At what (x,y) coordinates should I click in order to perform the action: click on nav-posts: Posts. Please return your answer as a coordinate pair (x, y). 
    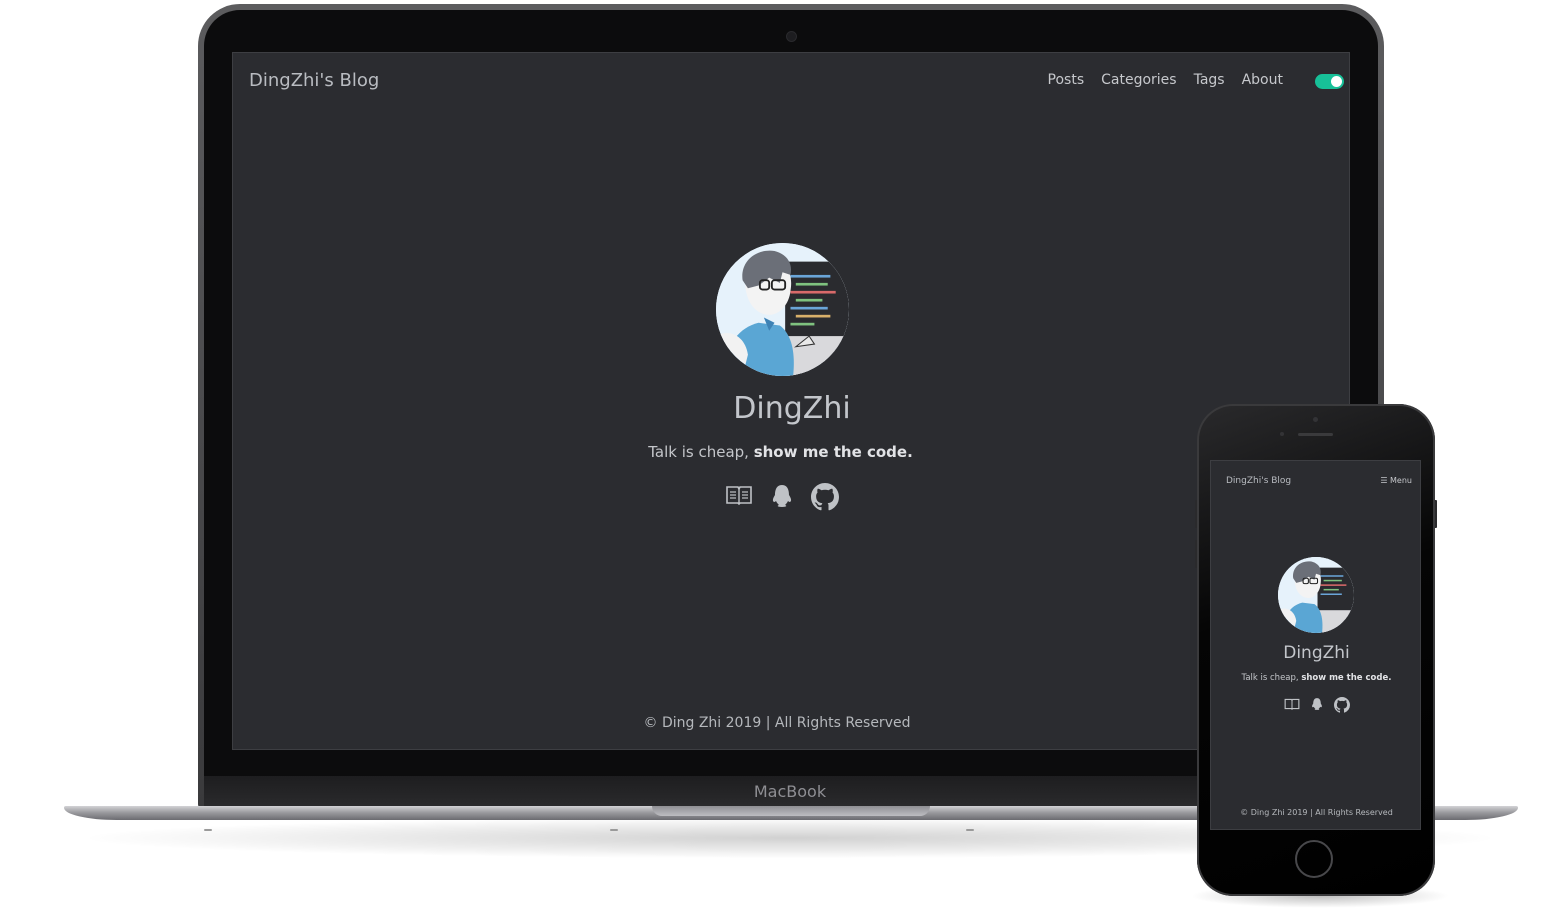
    Looking at the image, I should click on (1066, 80).